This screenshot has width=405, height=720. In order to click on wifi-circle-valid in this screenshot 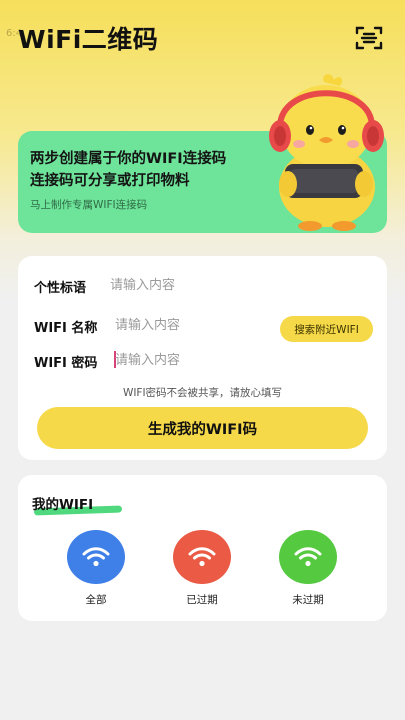, I will do `click(308, 557)`.